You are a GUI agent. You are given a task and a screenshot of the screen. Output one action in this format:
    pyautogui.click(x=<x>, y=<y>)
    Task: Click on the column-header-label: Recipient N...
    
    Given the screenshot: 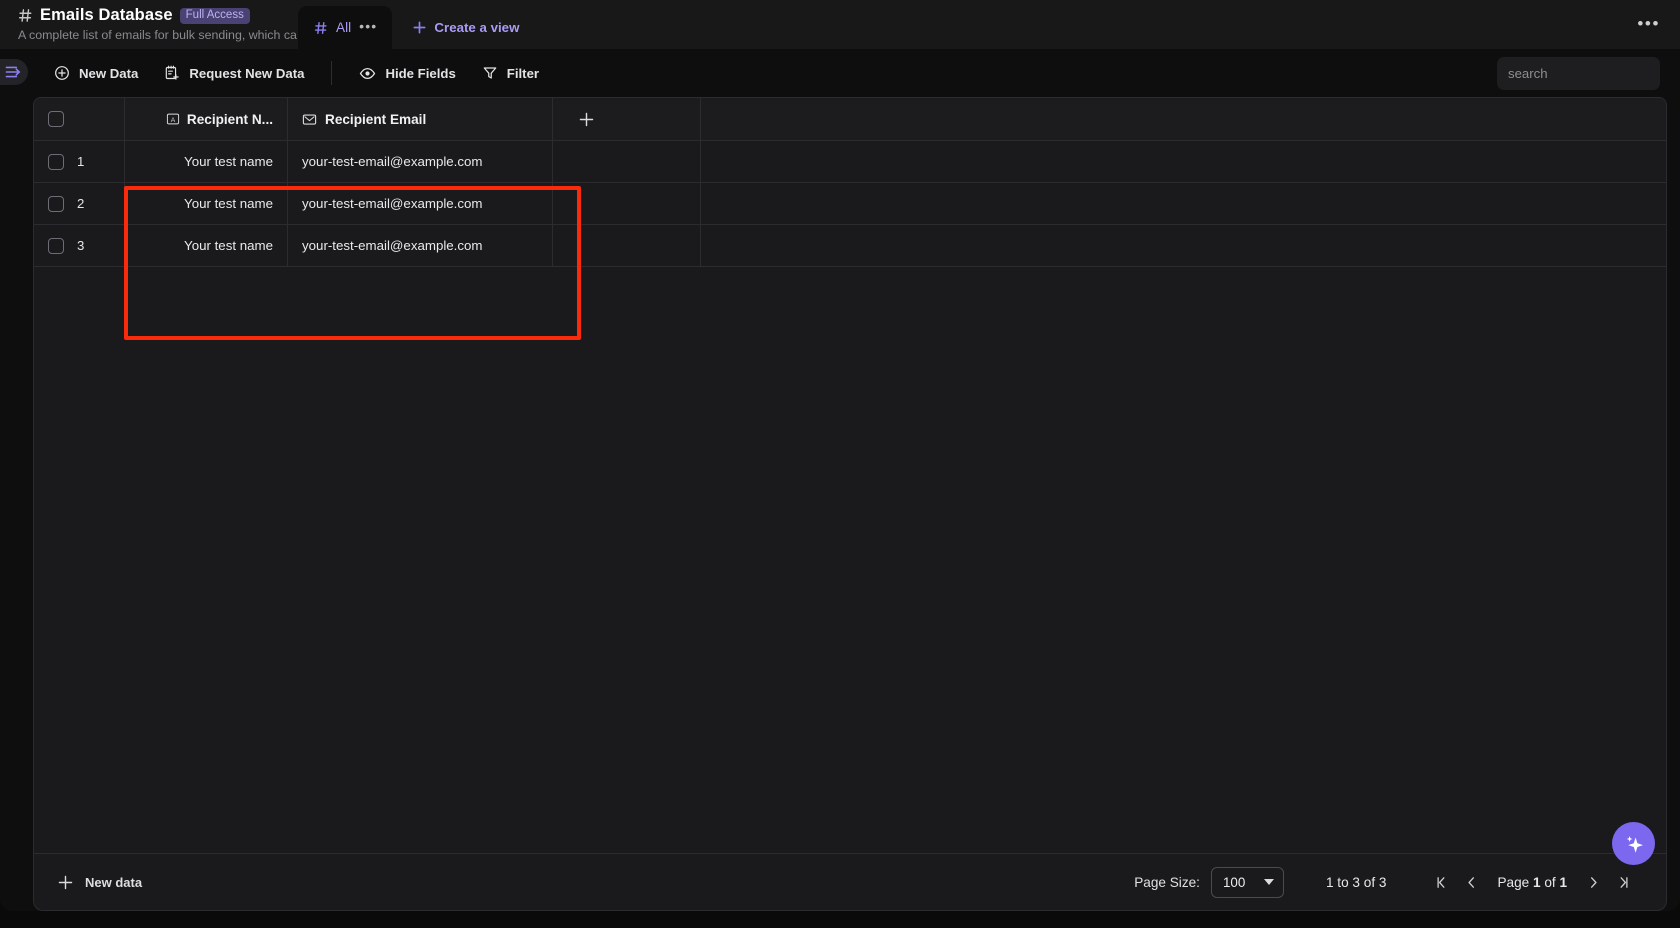 What is the action you would take?
    pyautogui.click(x=229, y=119)
    